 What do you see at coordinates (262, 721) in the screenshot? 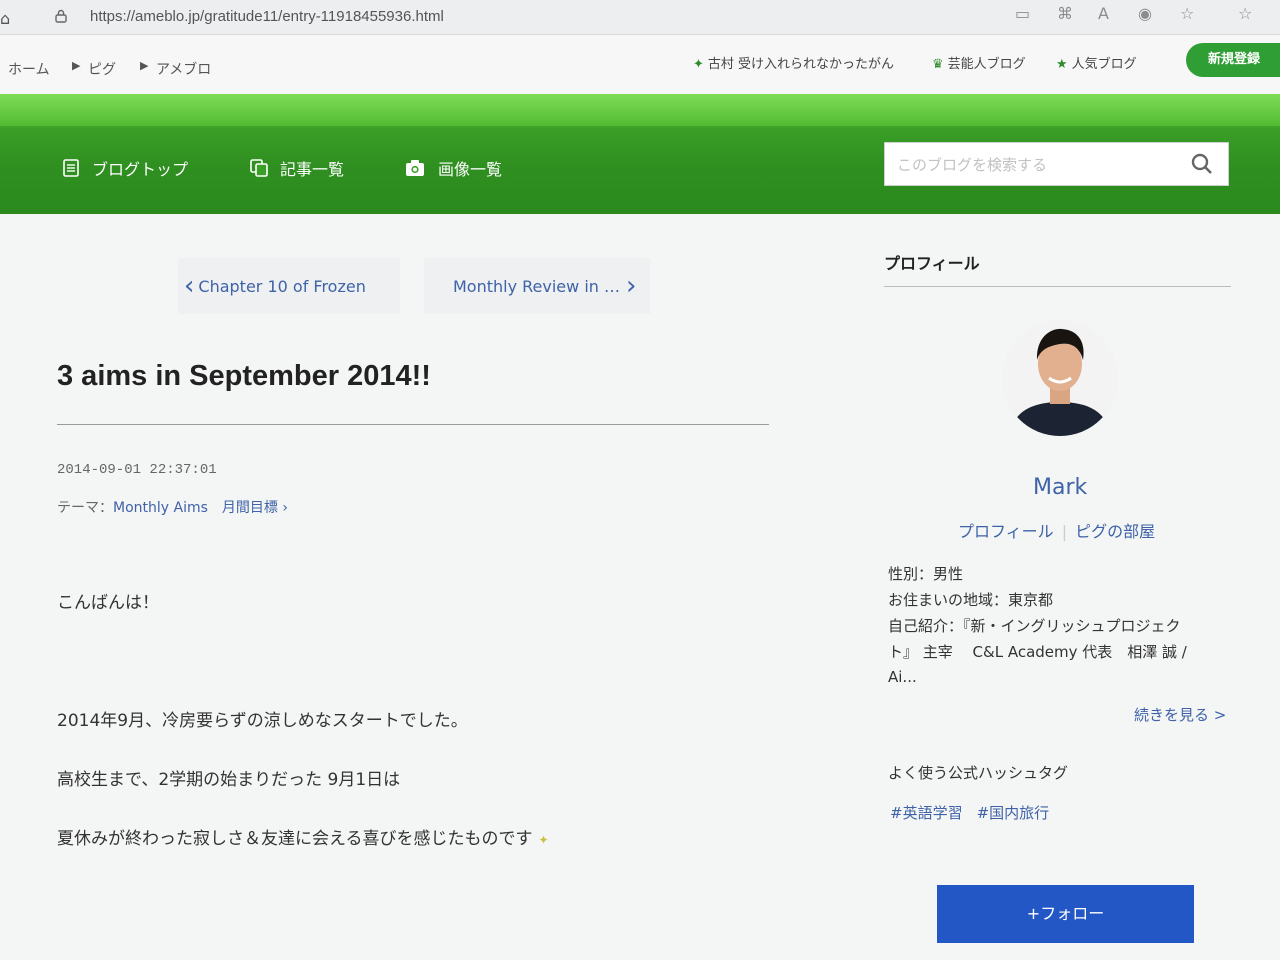
I see `article-paragraph: 2014年9月、冷房要らずの涼しめなスタートでした。` at bounding box center [262, 721].